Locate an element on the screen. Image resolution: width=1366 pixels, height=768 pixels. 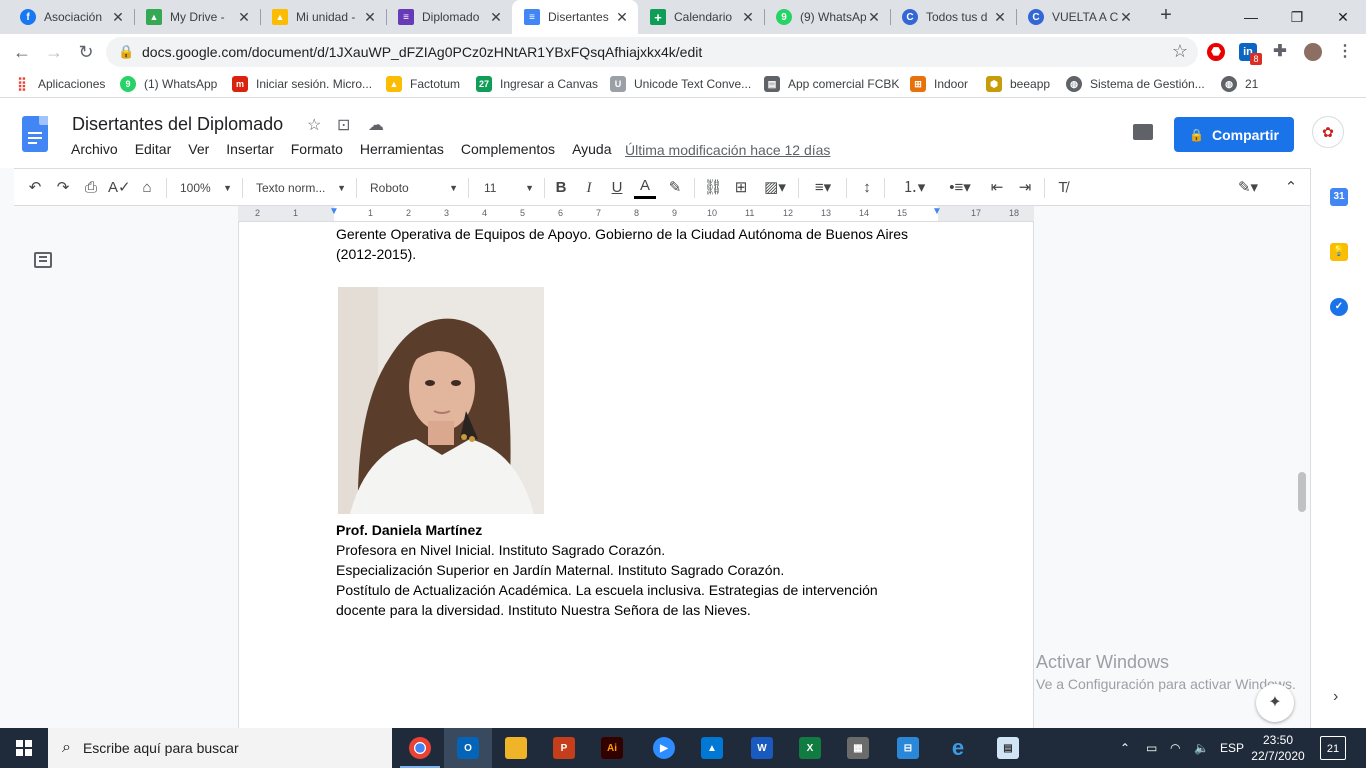
restore-button: ❐ is located at coordinates (1297, 17).